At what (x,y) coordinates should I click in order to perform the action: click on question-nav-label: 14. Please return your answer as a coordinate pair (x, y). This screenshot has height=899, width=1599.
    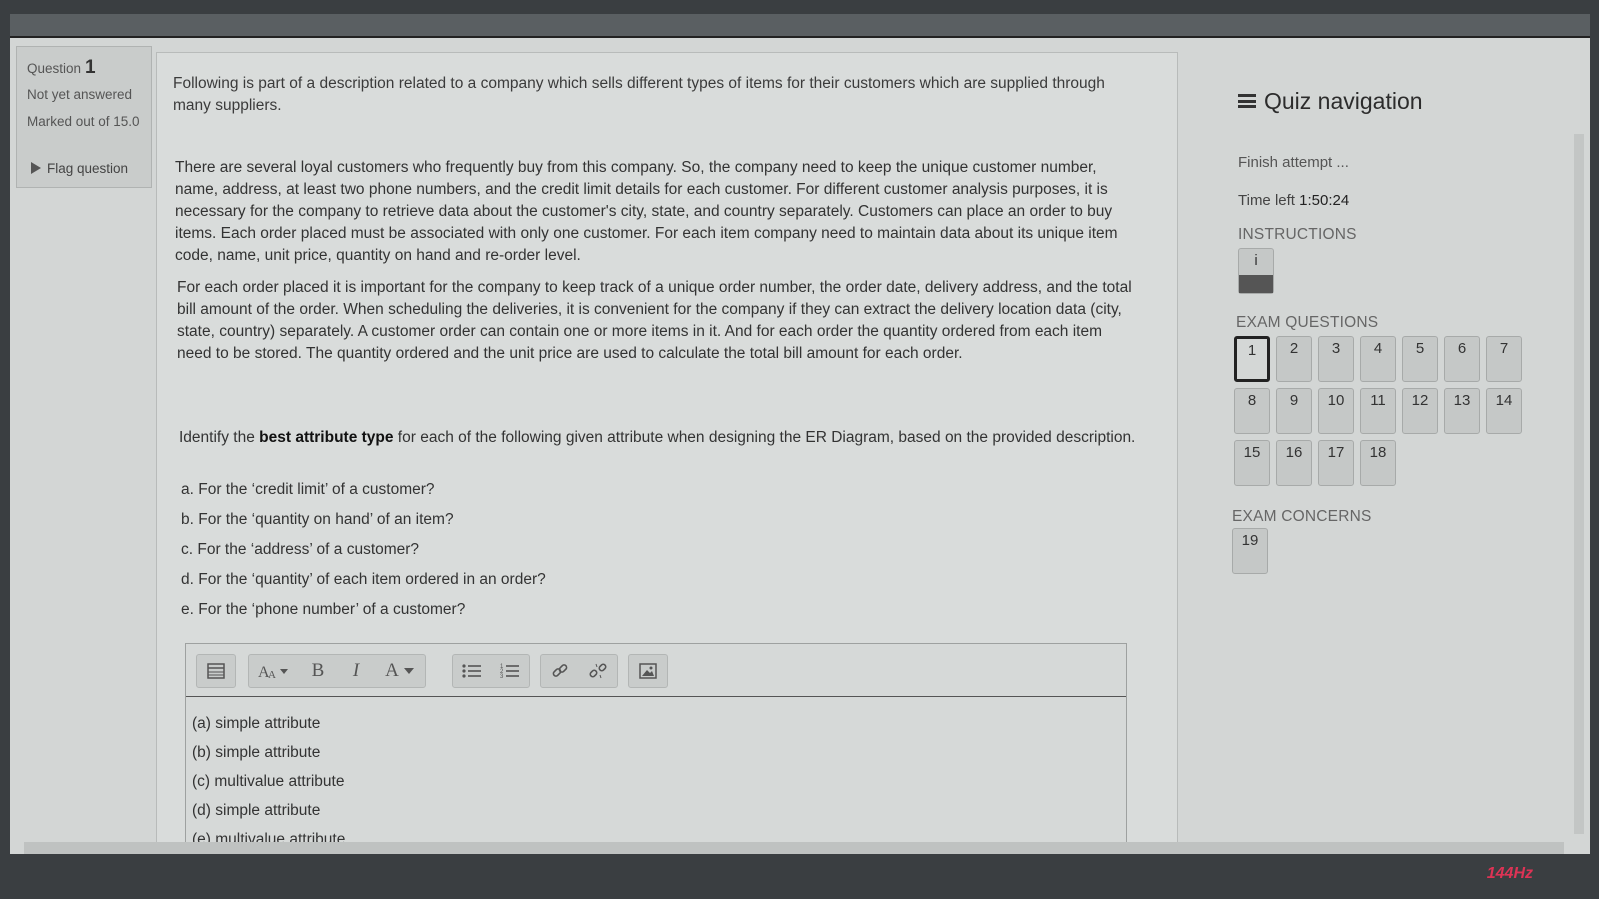
    Looking at the image, I should click on (1504, 400).